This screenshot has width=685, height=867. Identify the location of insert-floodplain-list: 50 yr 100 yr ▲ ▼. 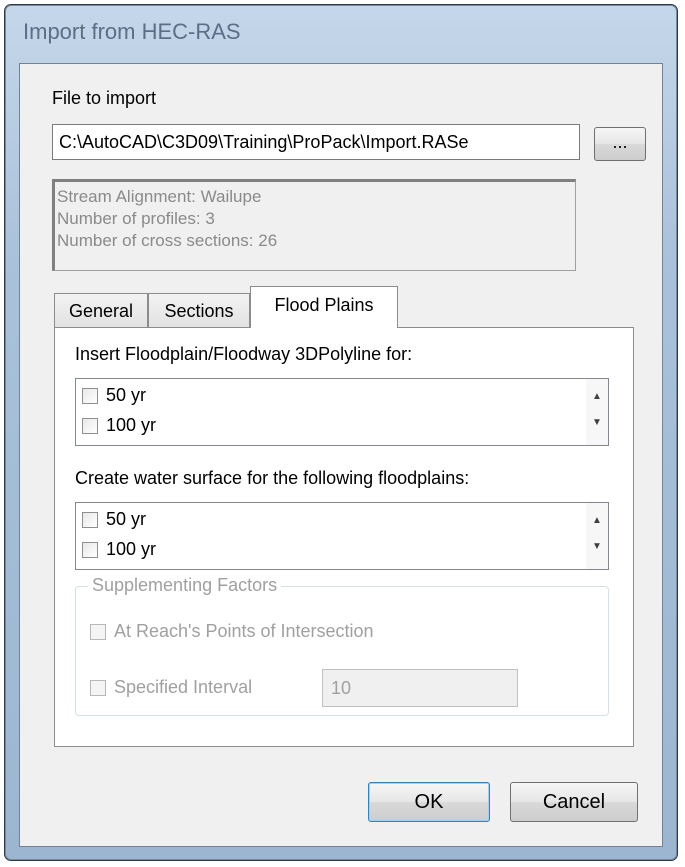
(342, 412).